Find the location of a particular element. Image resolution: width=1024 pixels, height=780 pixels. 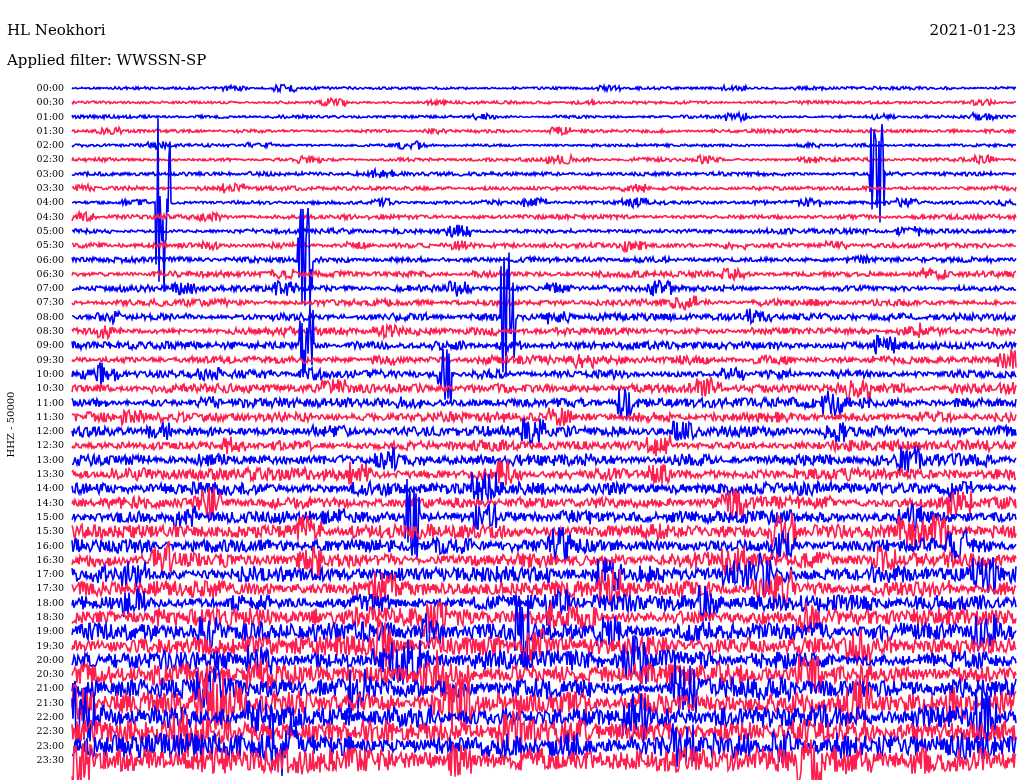

filter-label: Applied filter: WWSSN-SP is located at coordinates (107, 60).